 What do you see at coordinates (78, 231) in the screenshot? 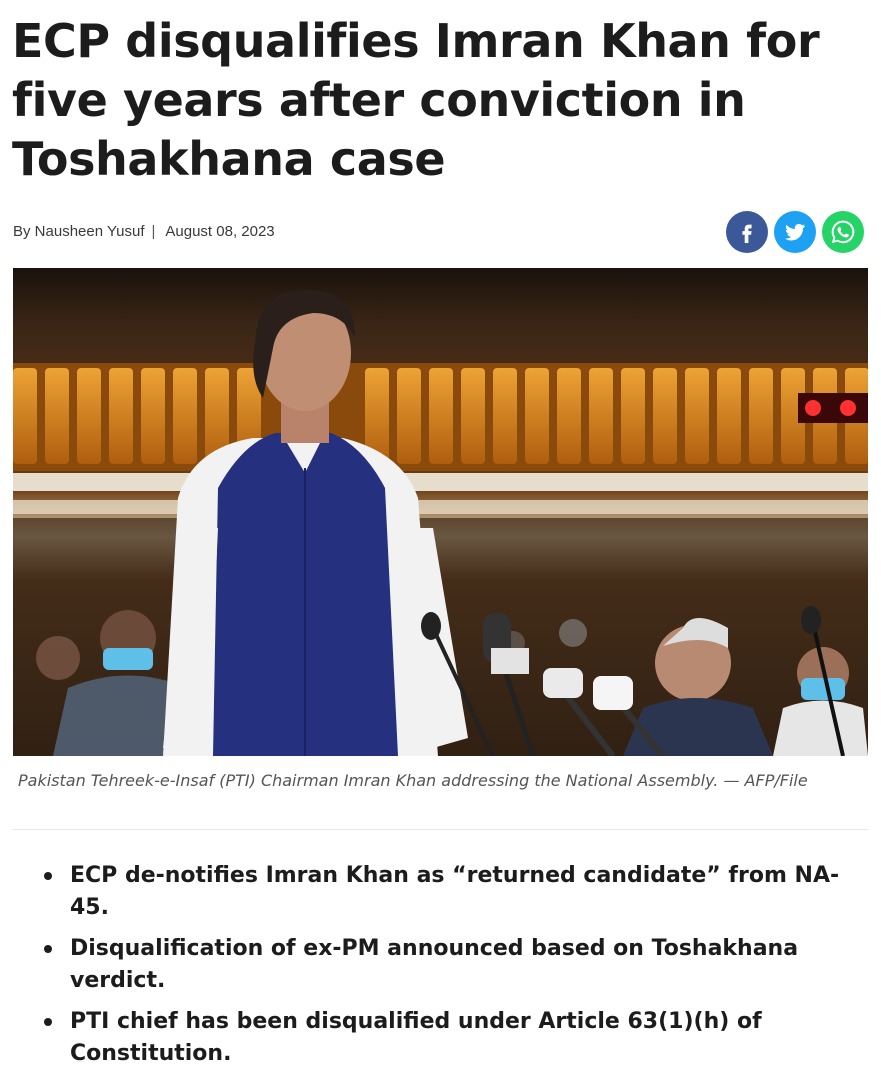
I see `author-name: By Nausheen Yusuf` at bounding box center [78, 231].